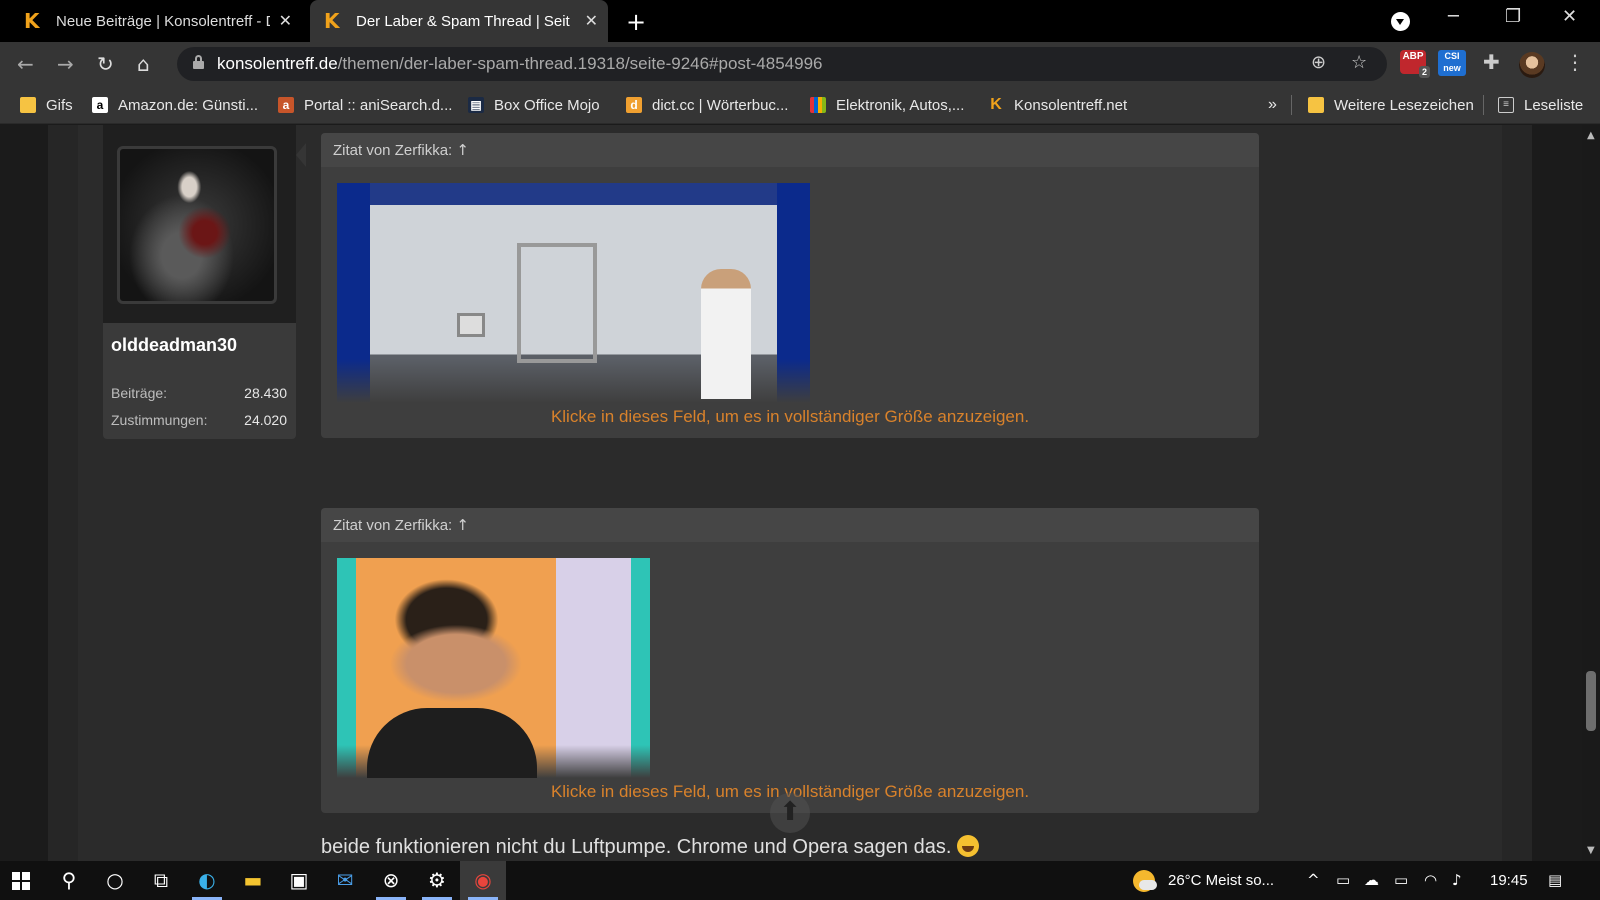  What do you see at coordinates (1532, 65) in the screenshot?
I see `profile-avatar` at bounding box center [1532, 65].